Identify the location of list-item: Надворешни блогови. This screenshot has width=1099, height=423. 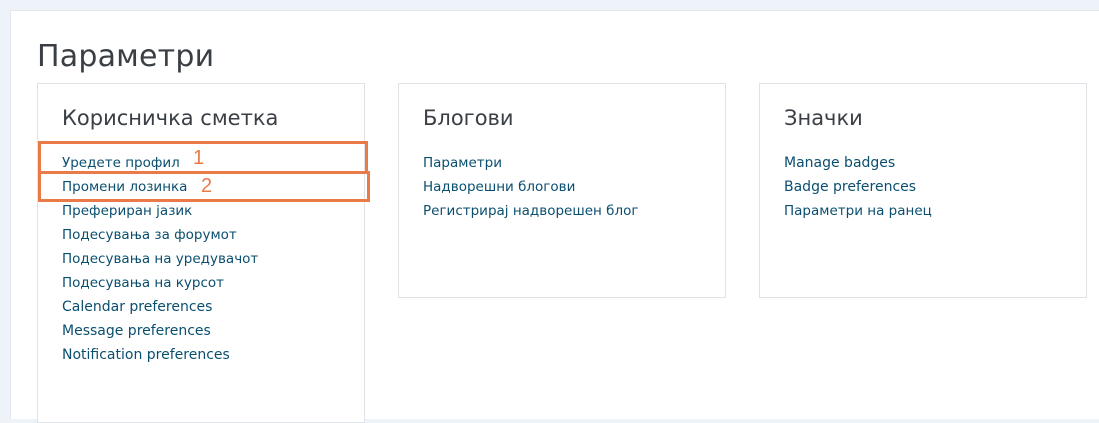
(530, 186).